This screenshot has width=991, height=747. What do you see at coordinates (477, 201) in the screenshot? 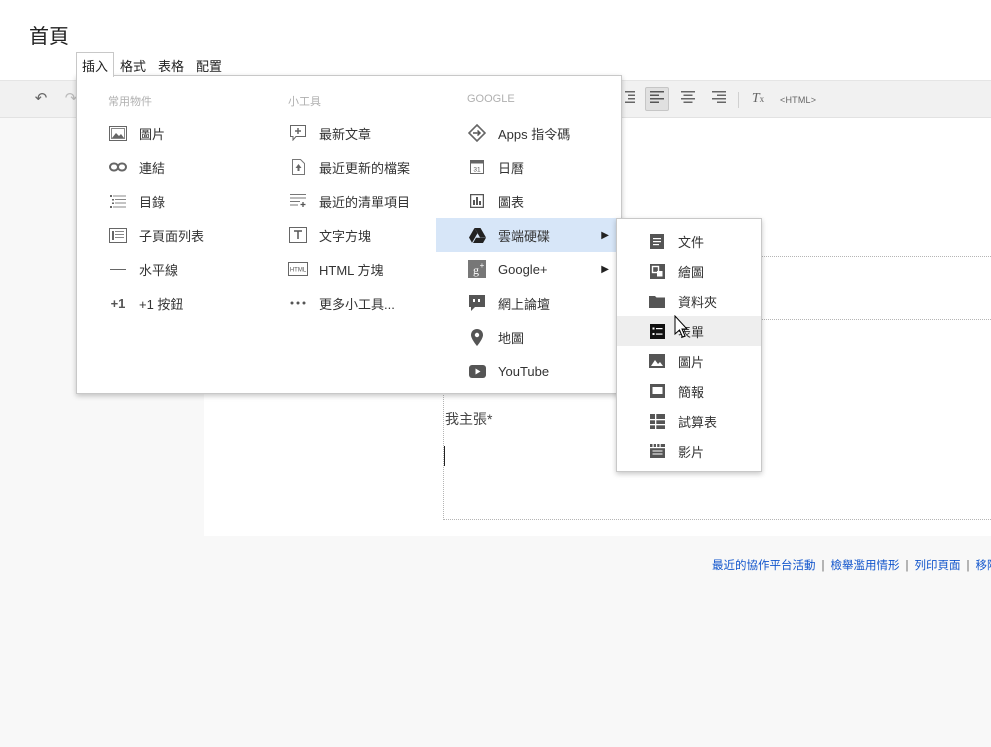
I see `chart-icon` at bounding box center [477, 201].